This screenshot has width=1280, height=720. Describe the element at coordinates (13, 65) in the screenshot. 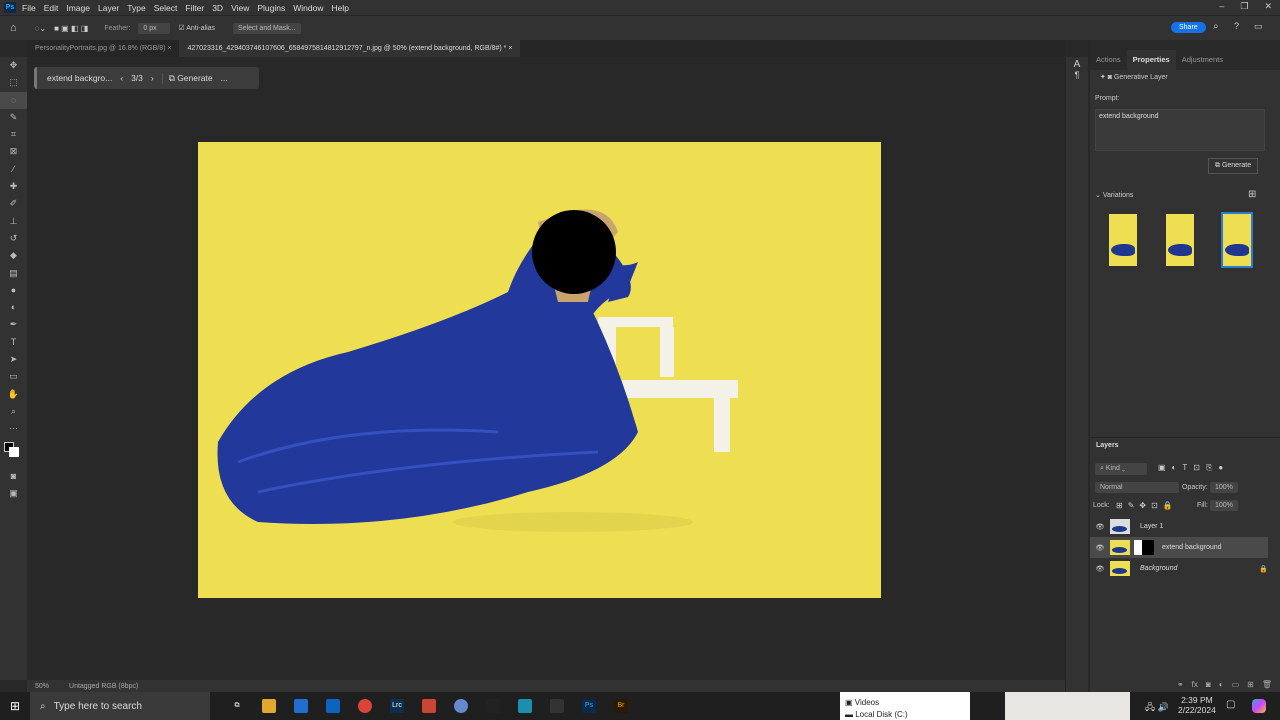

I see `move-tool-icon: ✥` at that location.